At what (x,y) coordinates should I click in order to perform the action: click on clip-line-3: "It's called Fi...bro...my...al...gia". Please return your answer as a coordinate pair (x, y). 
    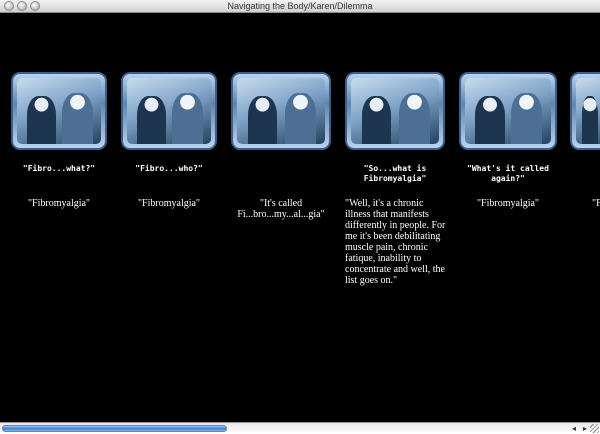
    Looking at the image, I should click on (281, 209).